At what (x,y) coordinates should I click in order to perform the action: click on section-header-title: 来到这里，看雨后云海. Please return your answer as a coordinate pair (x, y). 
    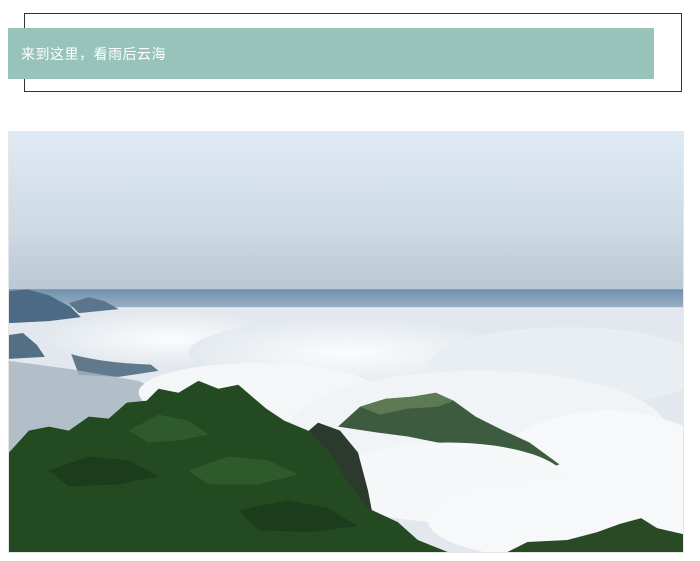
    Looking at the image, I should click on (93, 54).